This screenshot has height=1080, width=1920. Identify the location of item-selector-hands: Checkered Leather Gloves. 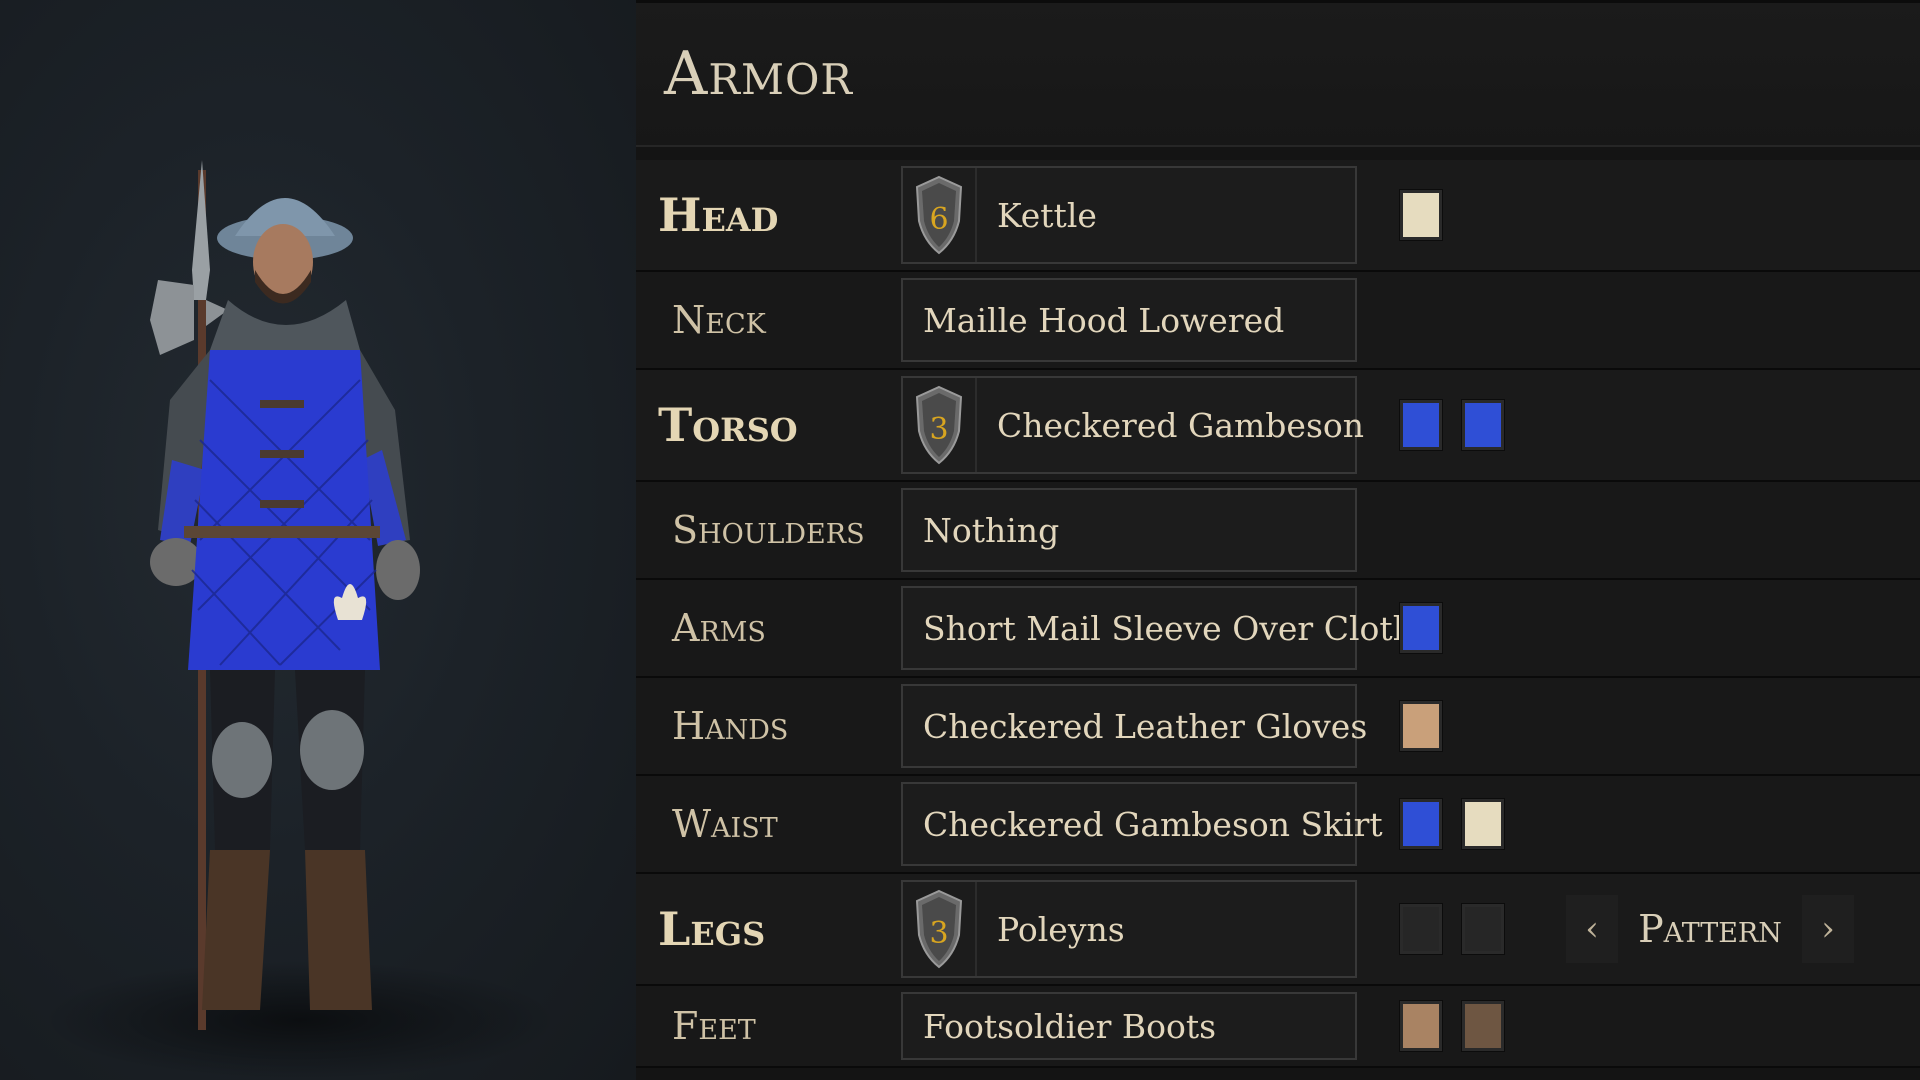
(1134, 726).